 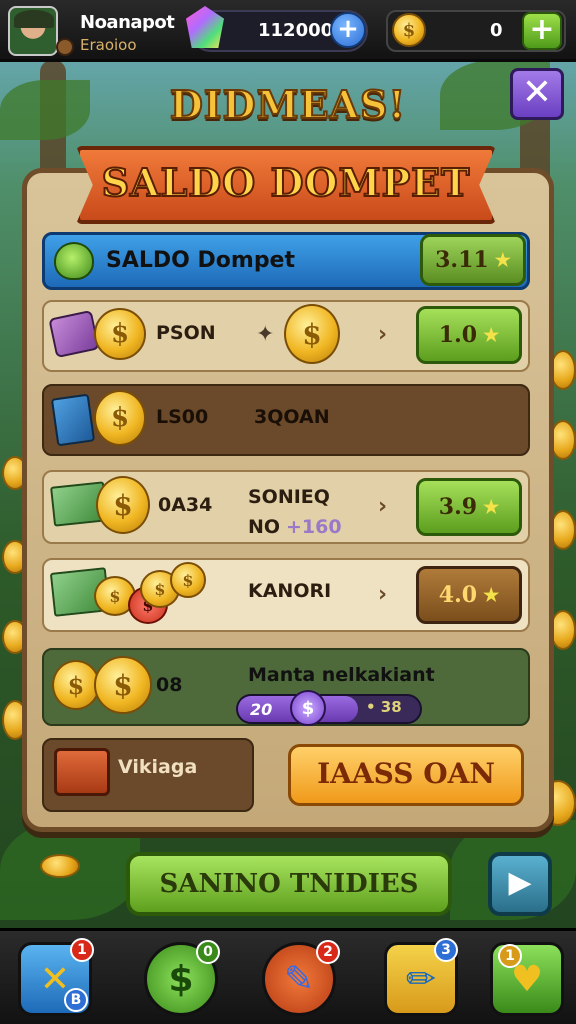 What do you see at coordinates (181, 979) in the screenshot?
I see `dollar-coin-icon: $` at bounding box center [181, 979].